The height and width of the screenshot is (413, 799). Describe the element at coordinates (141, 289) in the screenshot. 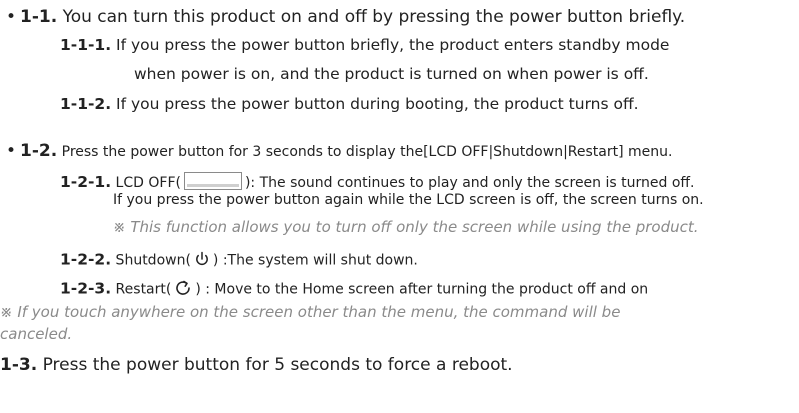

I see `item-text: Restart(` at that location.